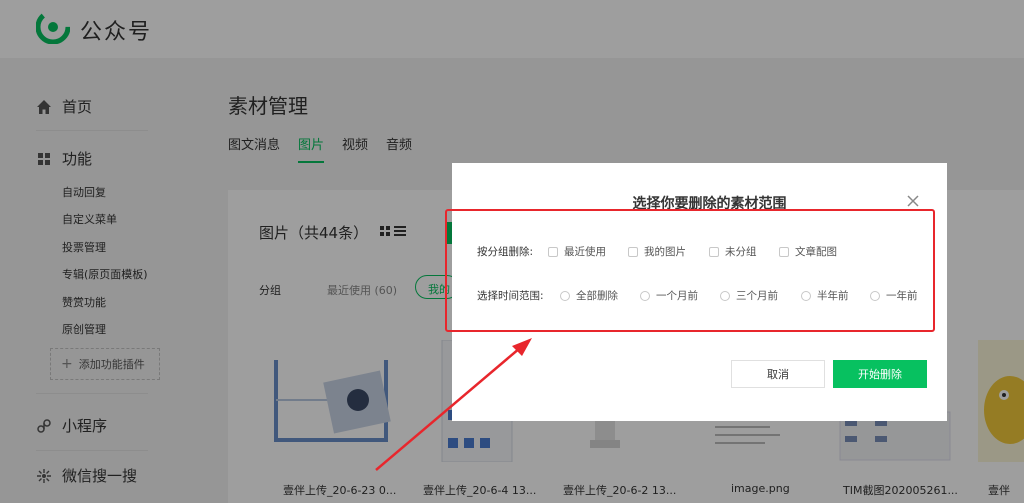 This screenshot has width=1024, height=503. I want to click on annotation-highlight-box, so click(690, 270).